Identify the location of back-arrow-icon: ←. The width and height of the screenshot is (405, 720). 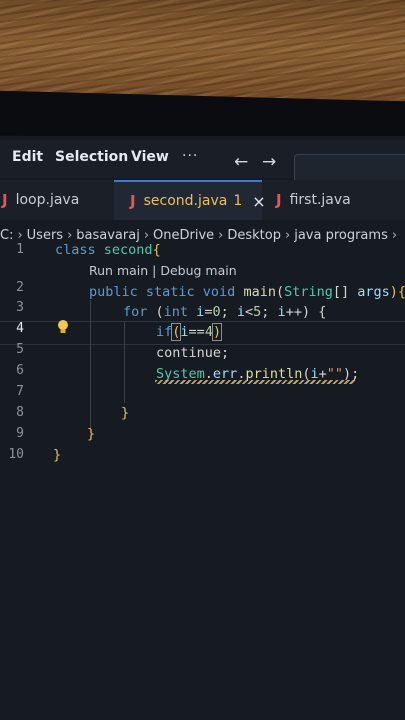
(241, 162).